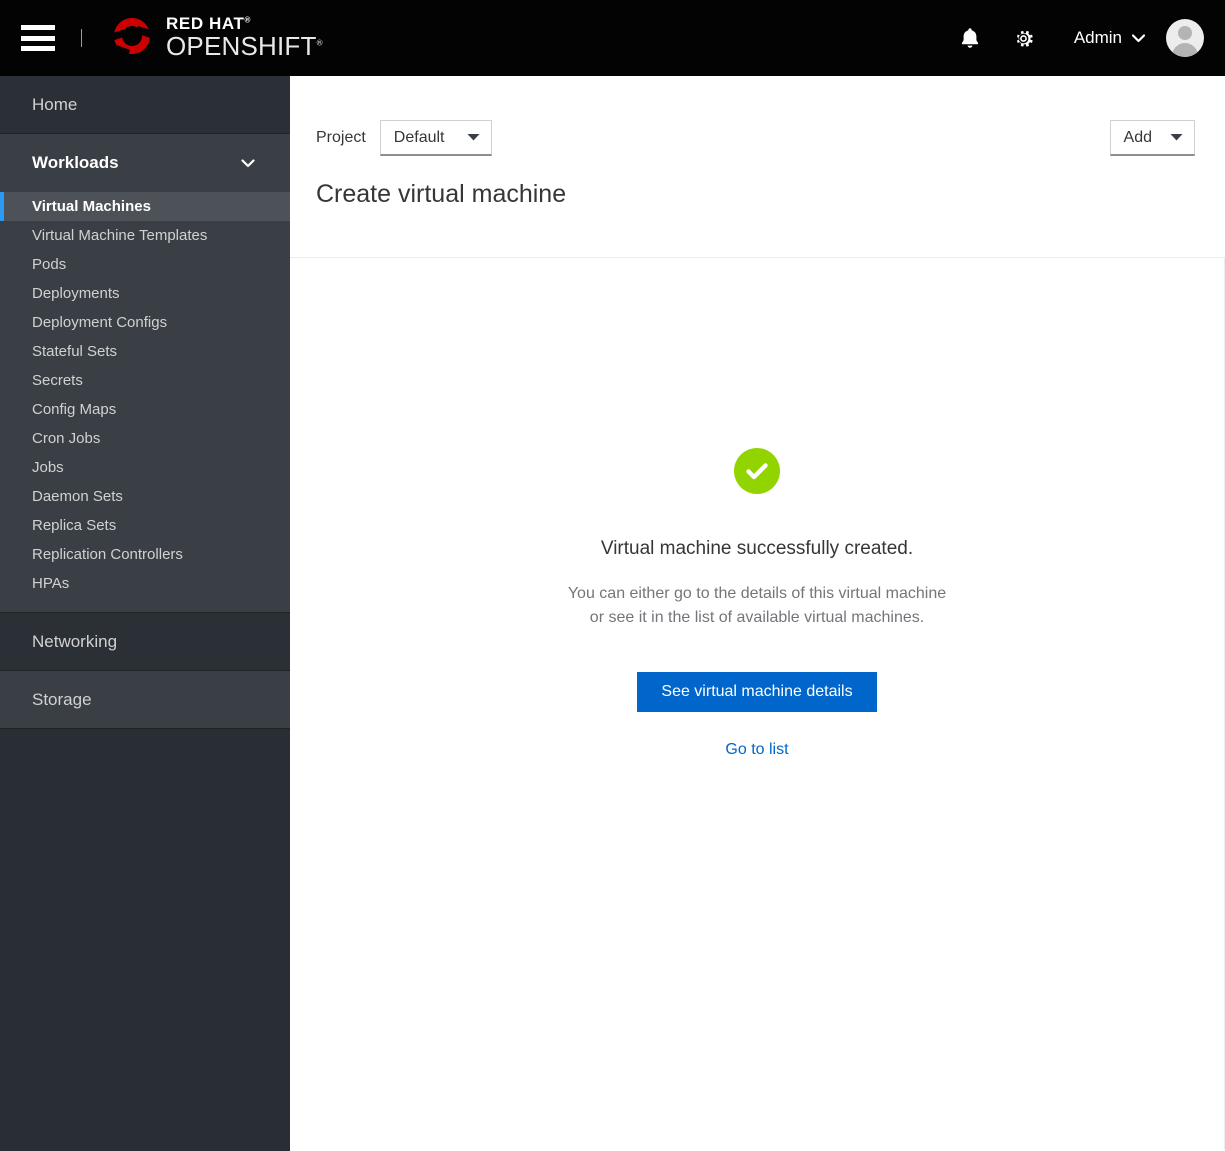  I want to click on sidebar-item-pods: Pods, so click(145, 264).